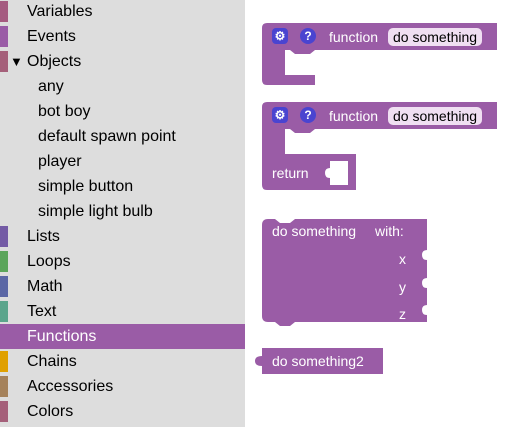 This screenshot has height=427, width=506. Describe the element at coordinates (86, 186) in the screenshot. I see `toolbox-item-label: simple button` at that location.